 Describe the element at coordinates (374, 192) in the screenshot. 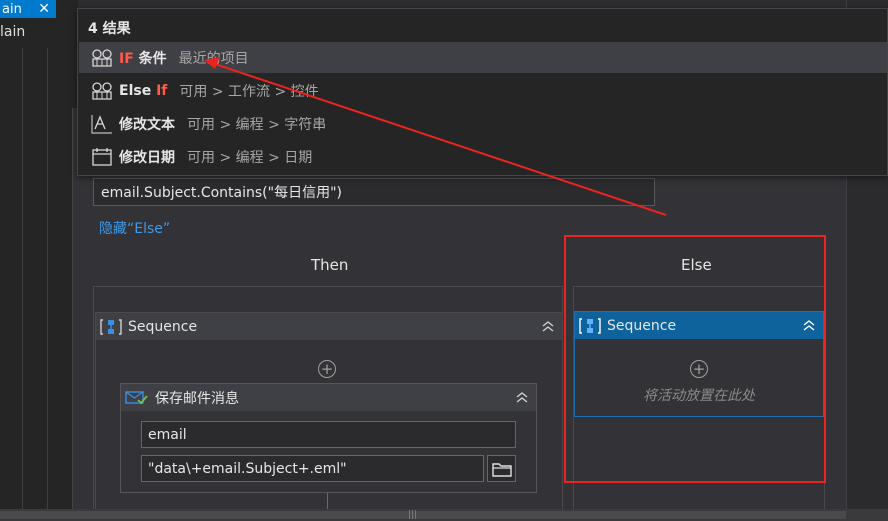

I see `condition-input: email.Subject.Contains("每日信用")` at that location.